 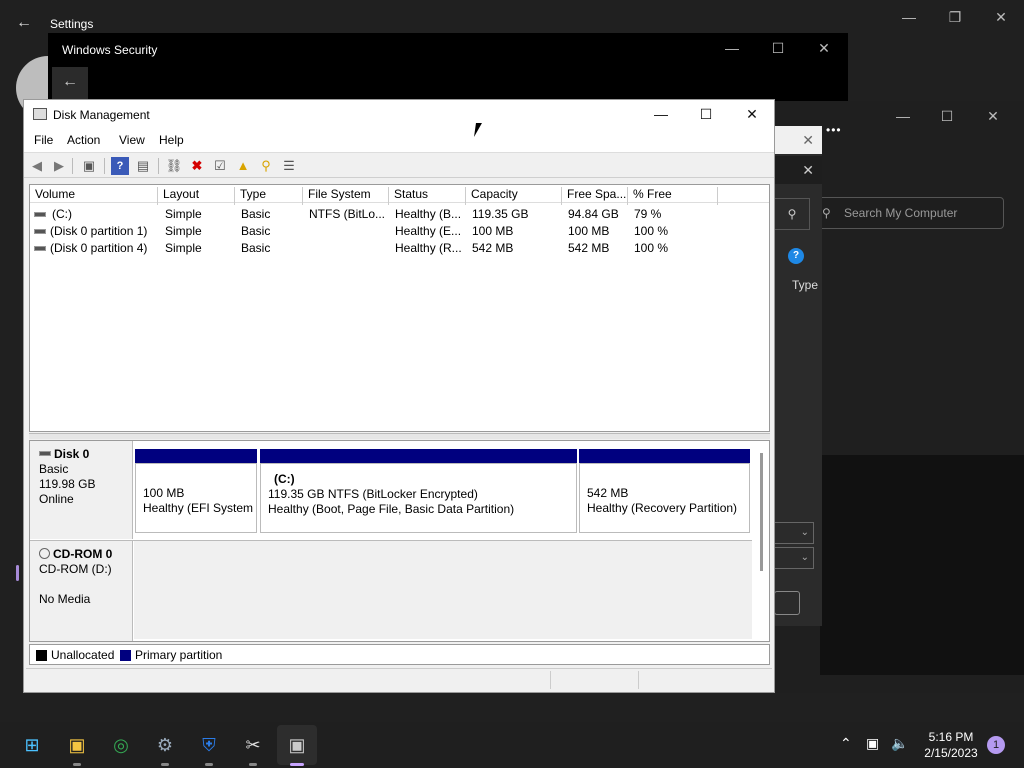 What do you see at coordinates (284, 479) in the screenshot?
I see `partition-title: (C:)` at bounding box center [284, 479].